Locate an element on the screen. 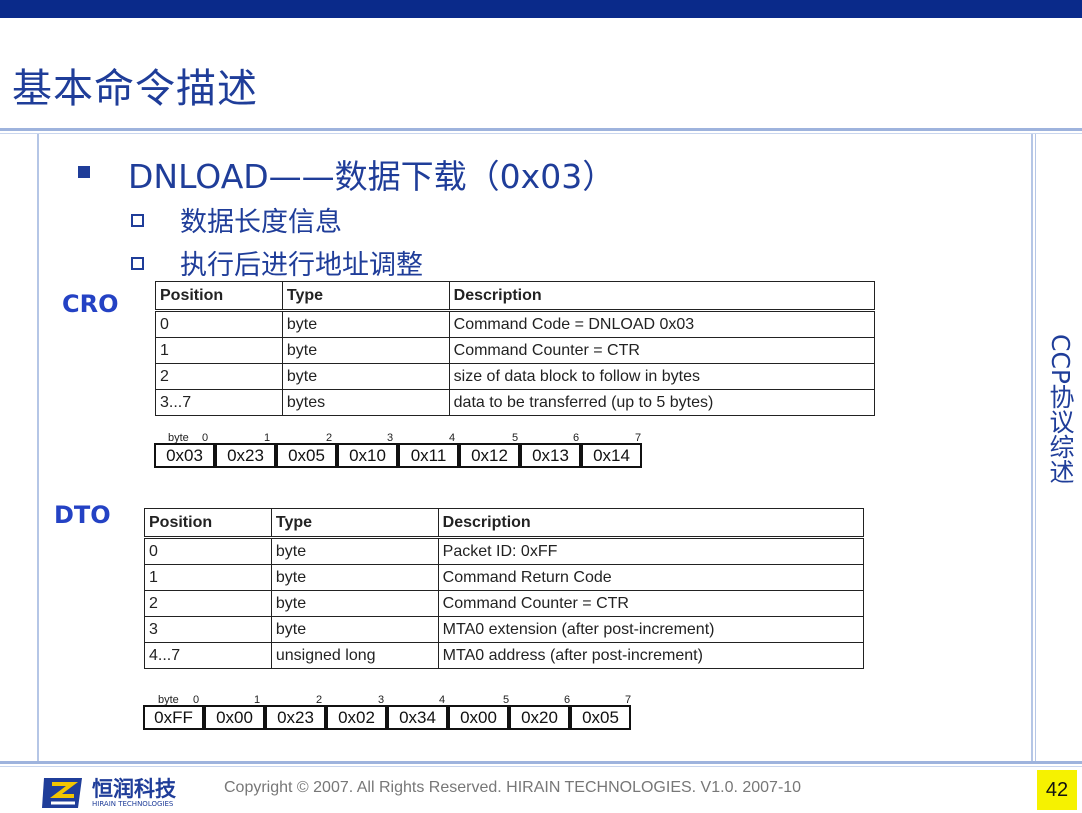 The height and width of the screenshot is (813, 1082). company-name-cn: 恒润科技 is located at coordinates (134, 789).